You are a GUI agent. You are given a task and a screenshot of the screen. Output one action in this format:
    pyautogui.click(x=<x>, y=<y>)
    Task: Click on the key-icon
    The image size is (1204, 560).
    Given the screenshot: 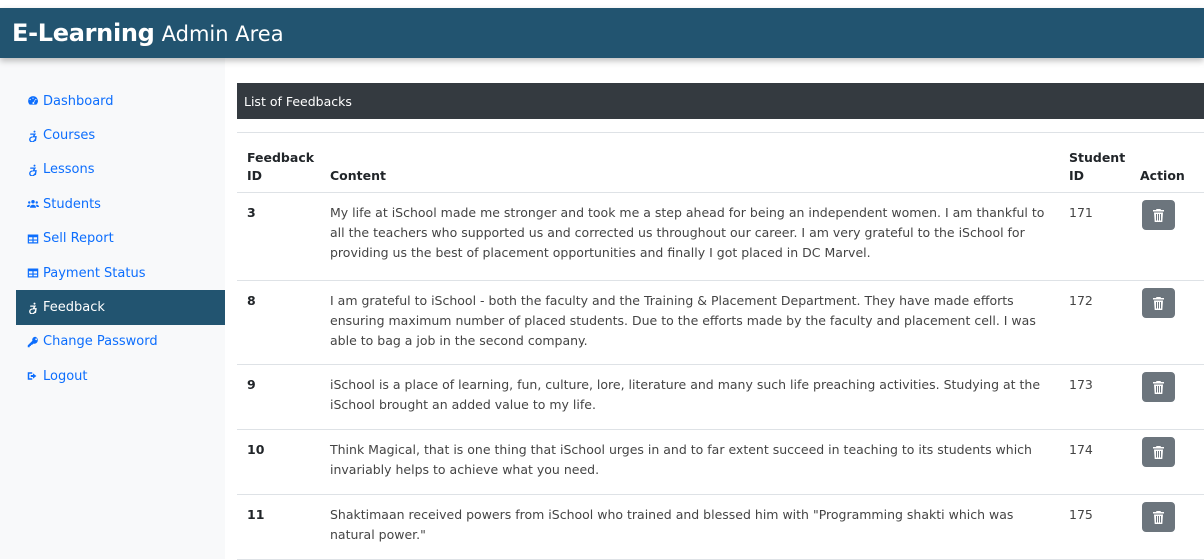 What is the action you would take?
    pyautogui.click(x=33, y=342)
    